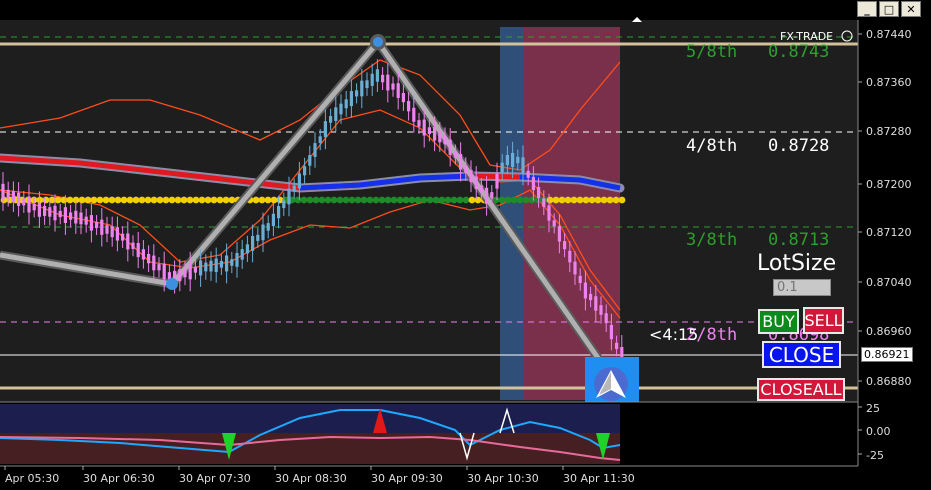 Image resolution: width=931 pixels, height=490 pixels. I want to click on buy-button: BUY, so click(778, 321).